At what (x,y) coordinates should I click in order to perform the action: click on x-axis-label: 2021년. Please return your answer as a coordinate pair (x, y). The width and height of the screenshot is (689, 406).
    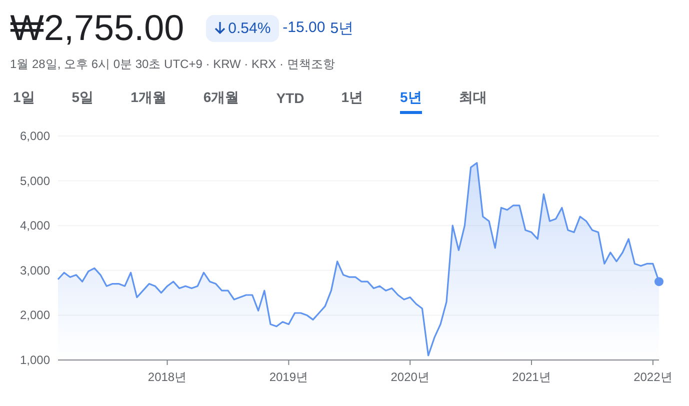
    Looking at the image, I should click on (531, 377).